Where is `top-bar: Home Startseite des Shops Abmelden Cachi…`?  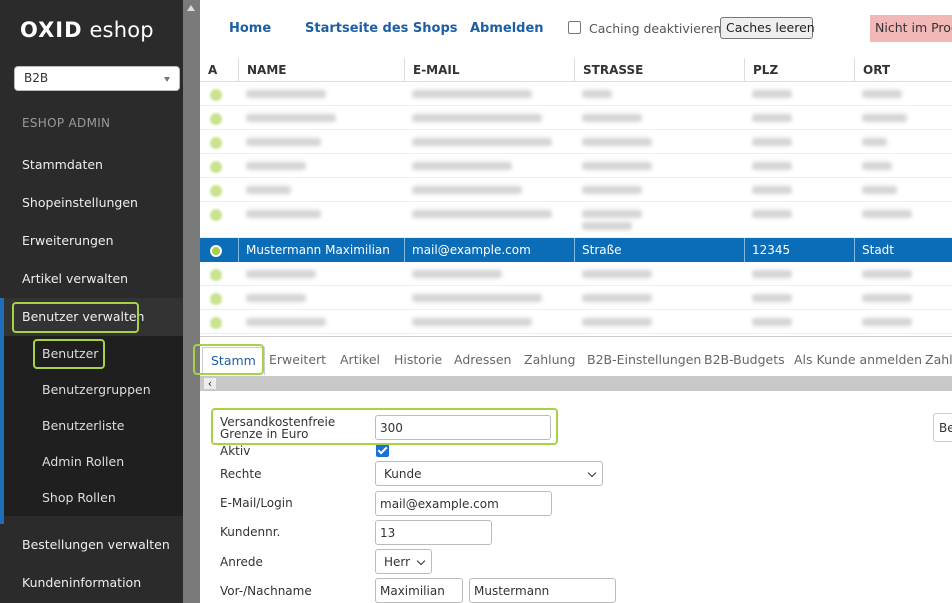 top-bar: Home Startseite des Shops Abmelden Cachi… is located at coordinates (576, 29).